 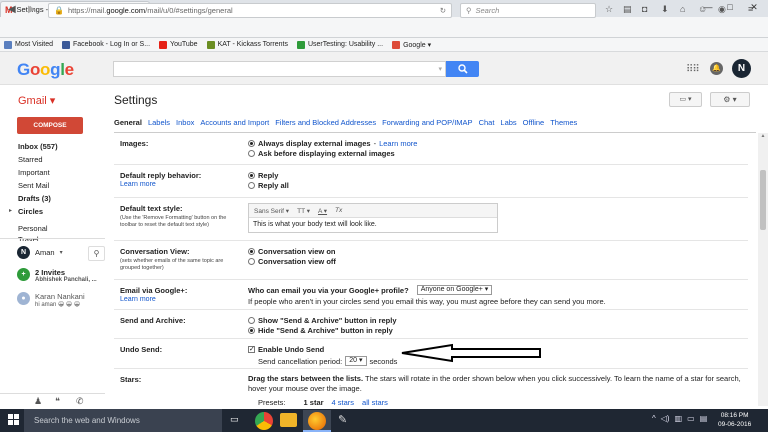 I want to click on browser-search-box: ⚲ Search, so click(x=528, y=10).